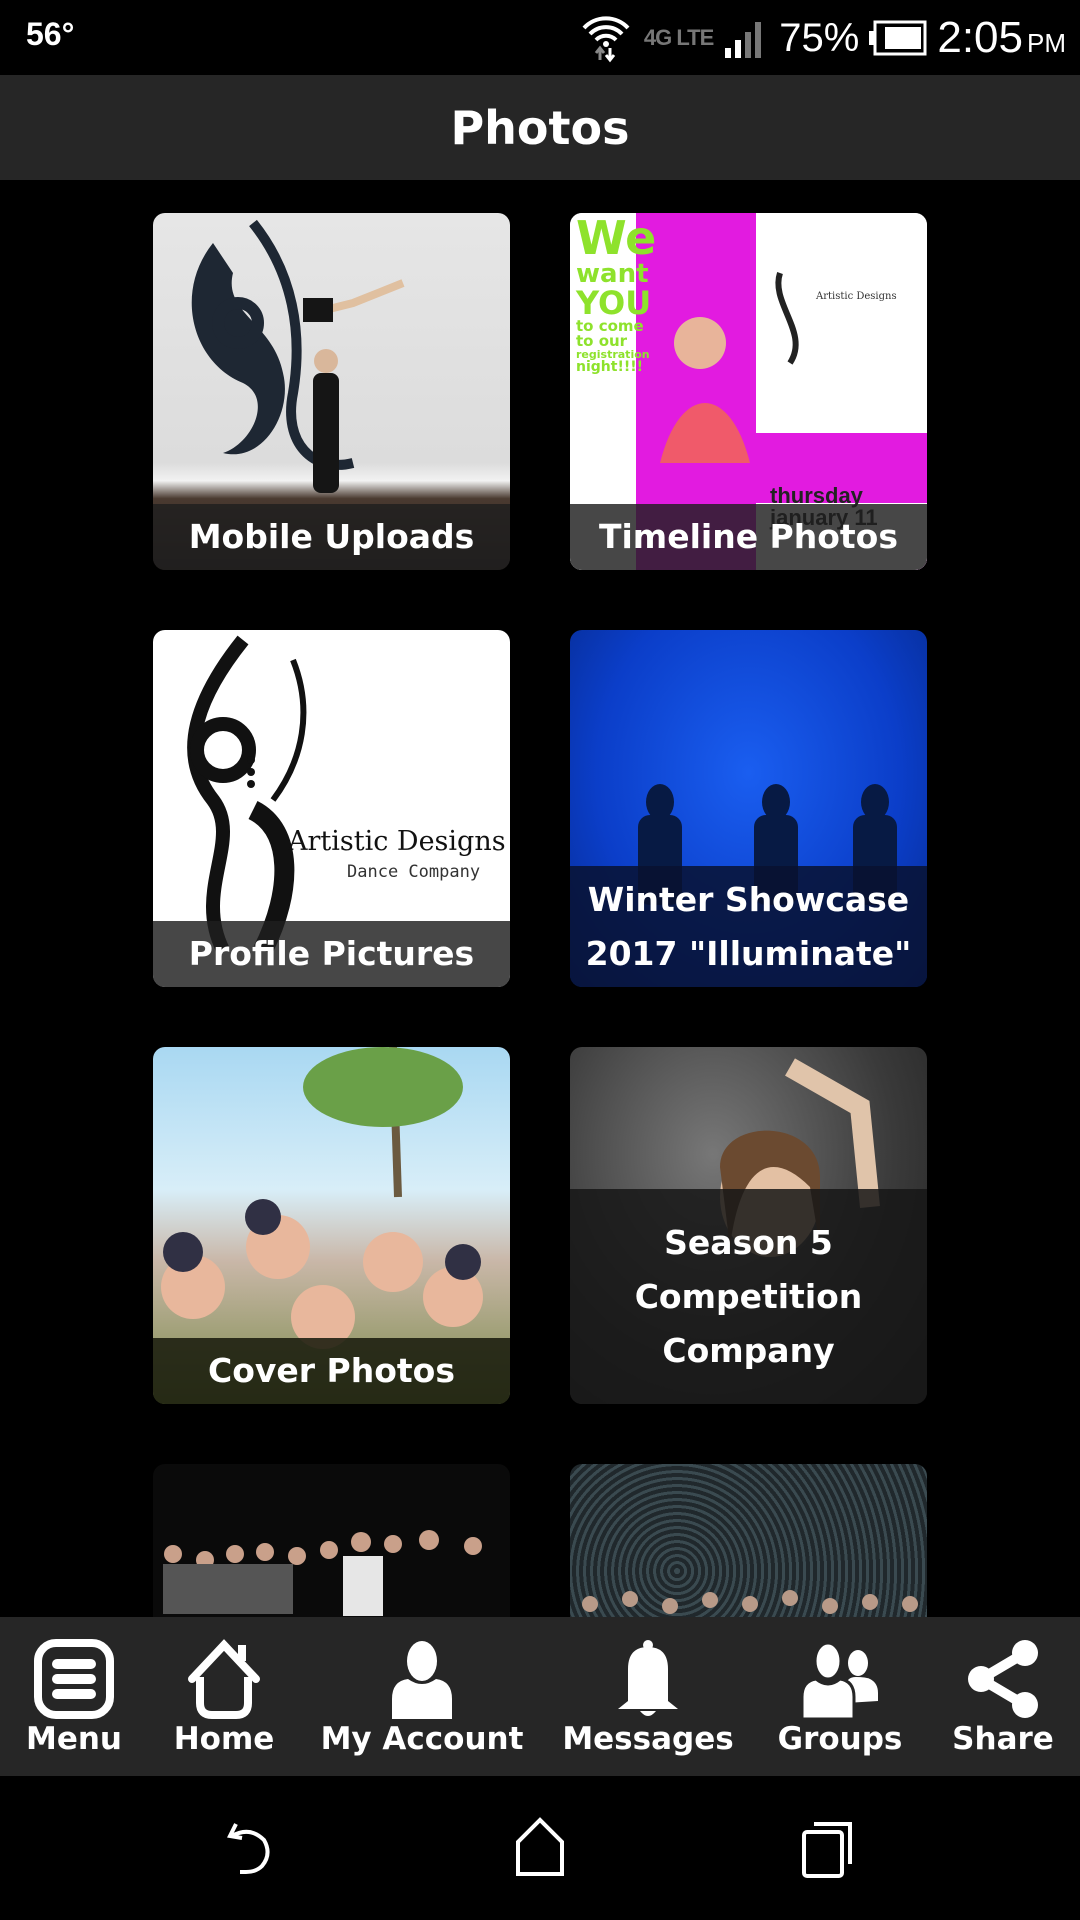 Image resolution: width=1080 pixels, height=1920 pixels. Describe the element at coordinates (1003, 1739) in the screenshot. I see `nav-label: Share` at that location.